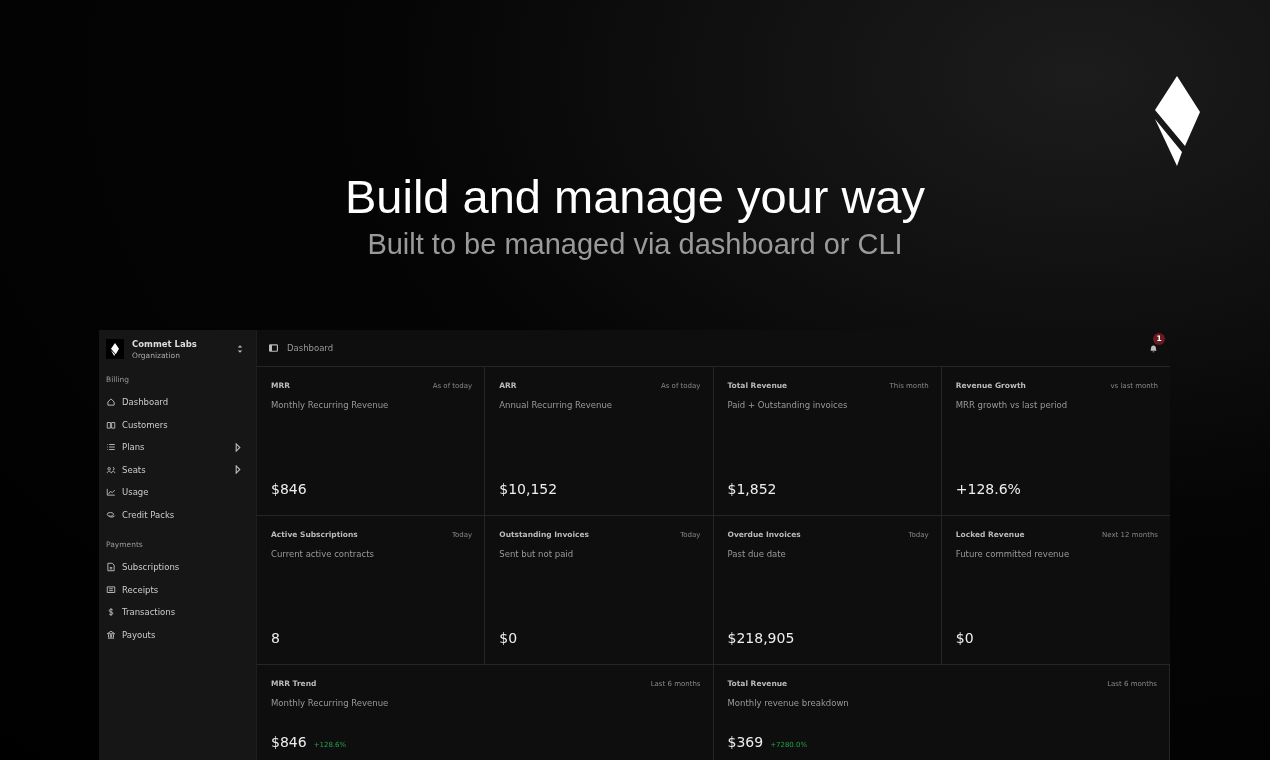 Image resolution: width=1270 pixels, height=760 pixels. What do you see at coordinates (111, 567) in the screenshot?
I see `document-icon` at bounding box center [111, 567].